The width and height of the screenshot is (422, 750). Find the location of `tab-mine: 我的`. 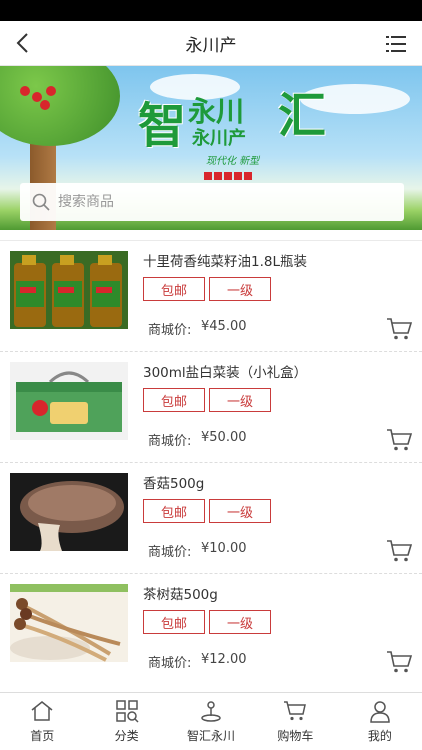

tab-mine: 我的 is located at coordinates (380, 721).